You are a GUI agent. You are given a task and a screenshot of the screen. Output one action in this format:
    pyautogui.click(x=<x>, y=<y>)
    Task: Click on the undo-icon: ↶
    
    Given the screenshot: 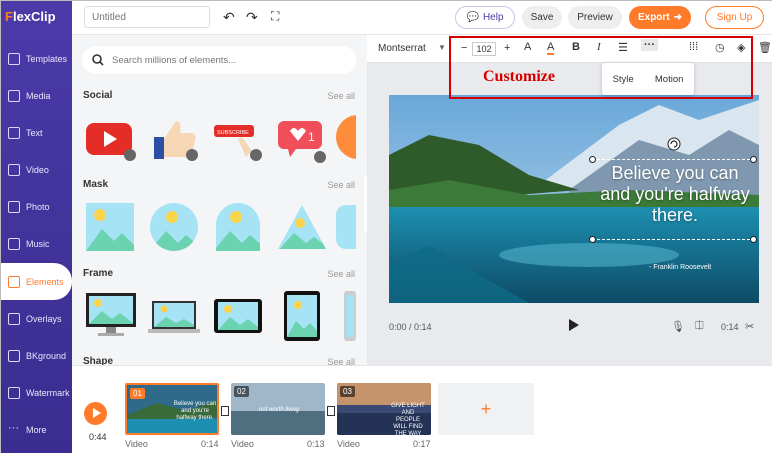 What is the action you would take?
    pyautogui.click(x=229, y=17)
    